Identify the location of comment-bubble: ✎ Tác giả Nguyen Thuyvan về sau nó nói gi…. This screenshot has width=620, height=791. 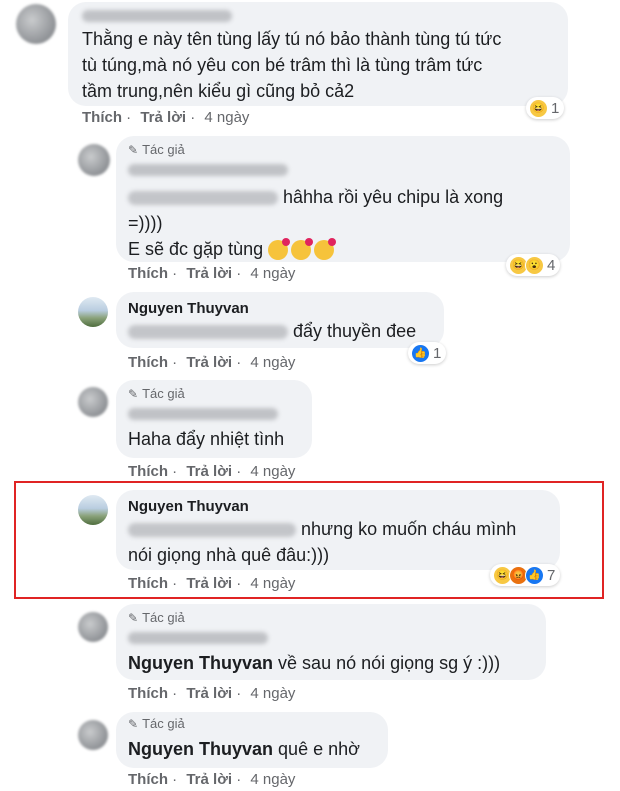
(331, 642).